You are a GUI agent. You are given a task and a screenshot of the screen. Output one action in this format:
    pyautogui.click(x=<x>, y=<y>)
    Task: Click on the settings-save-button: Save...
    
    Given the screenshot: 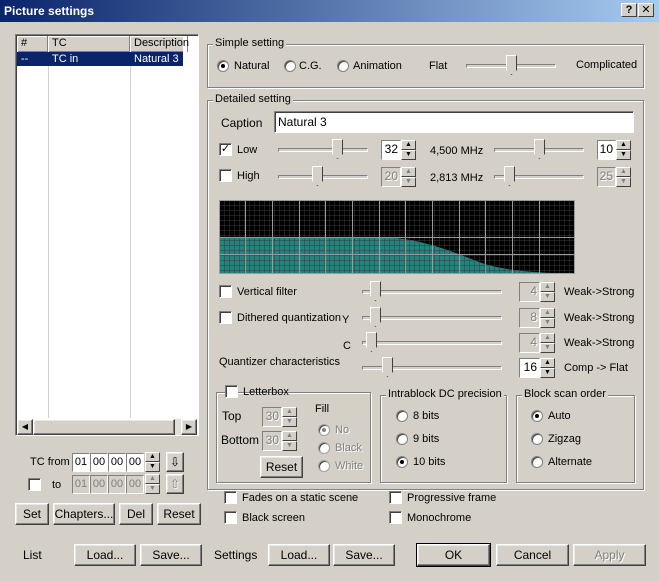 What is the action you would take?
    pyautogui.click(x=364, y=555)
    